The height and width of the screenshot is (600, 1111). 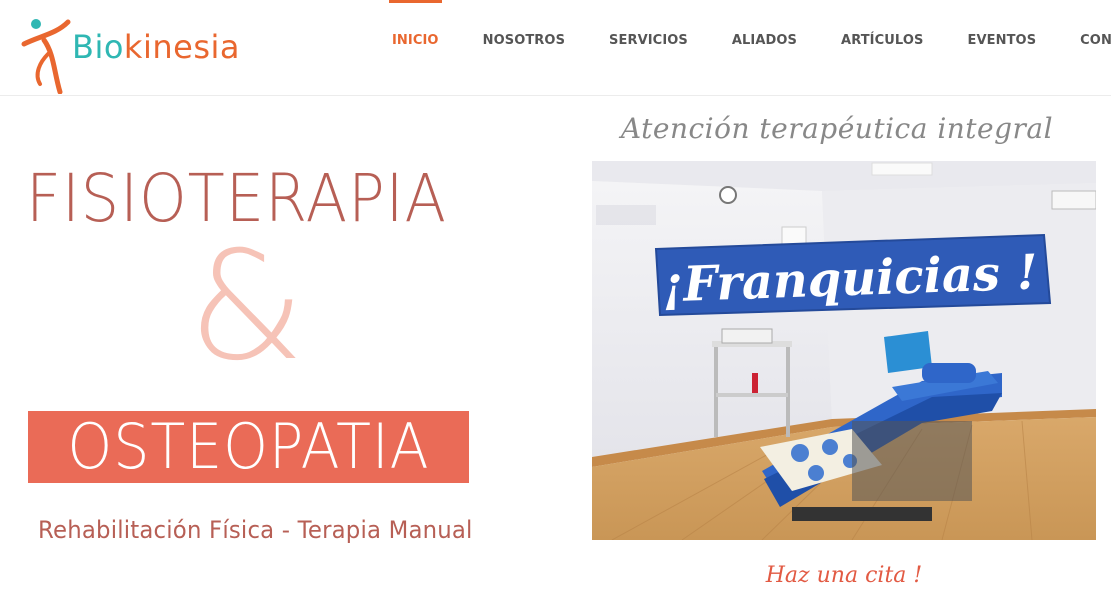 I want to click on nav-item-eventos: EVENTOS, so click(x=1001, y=41).